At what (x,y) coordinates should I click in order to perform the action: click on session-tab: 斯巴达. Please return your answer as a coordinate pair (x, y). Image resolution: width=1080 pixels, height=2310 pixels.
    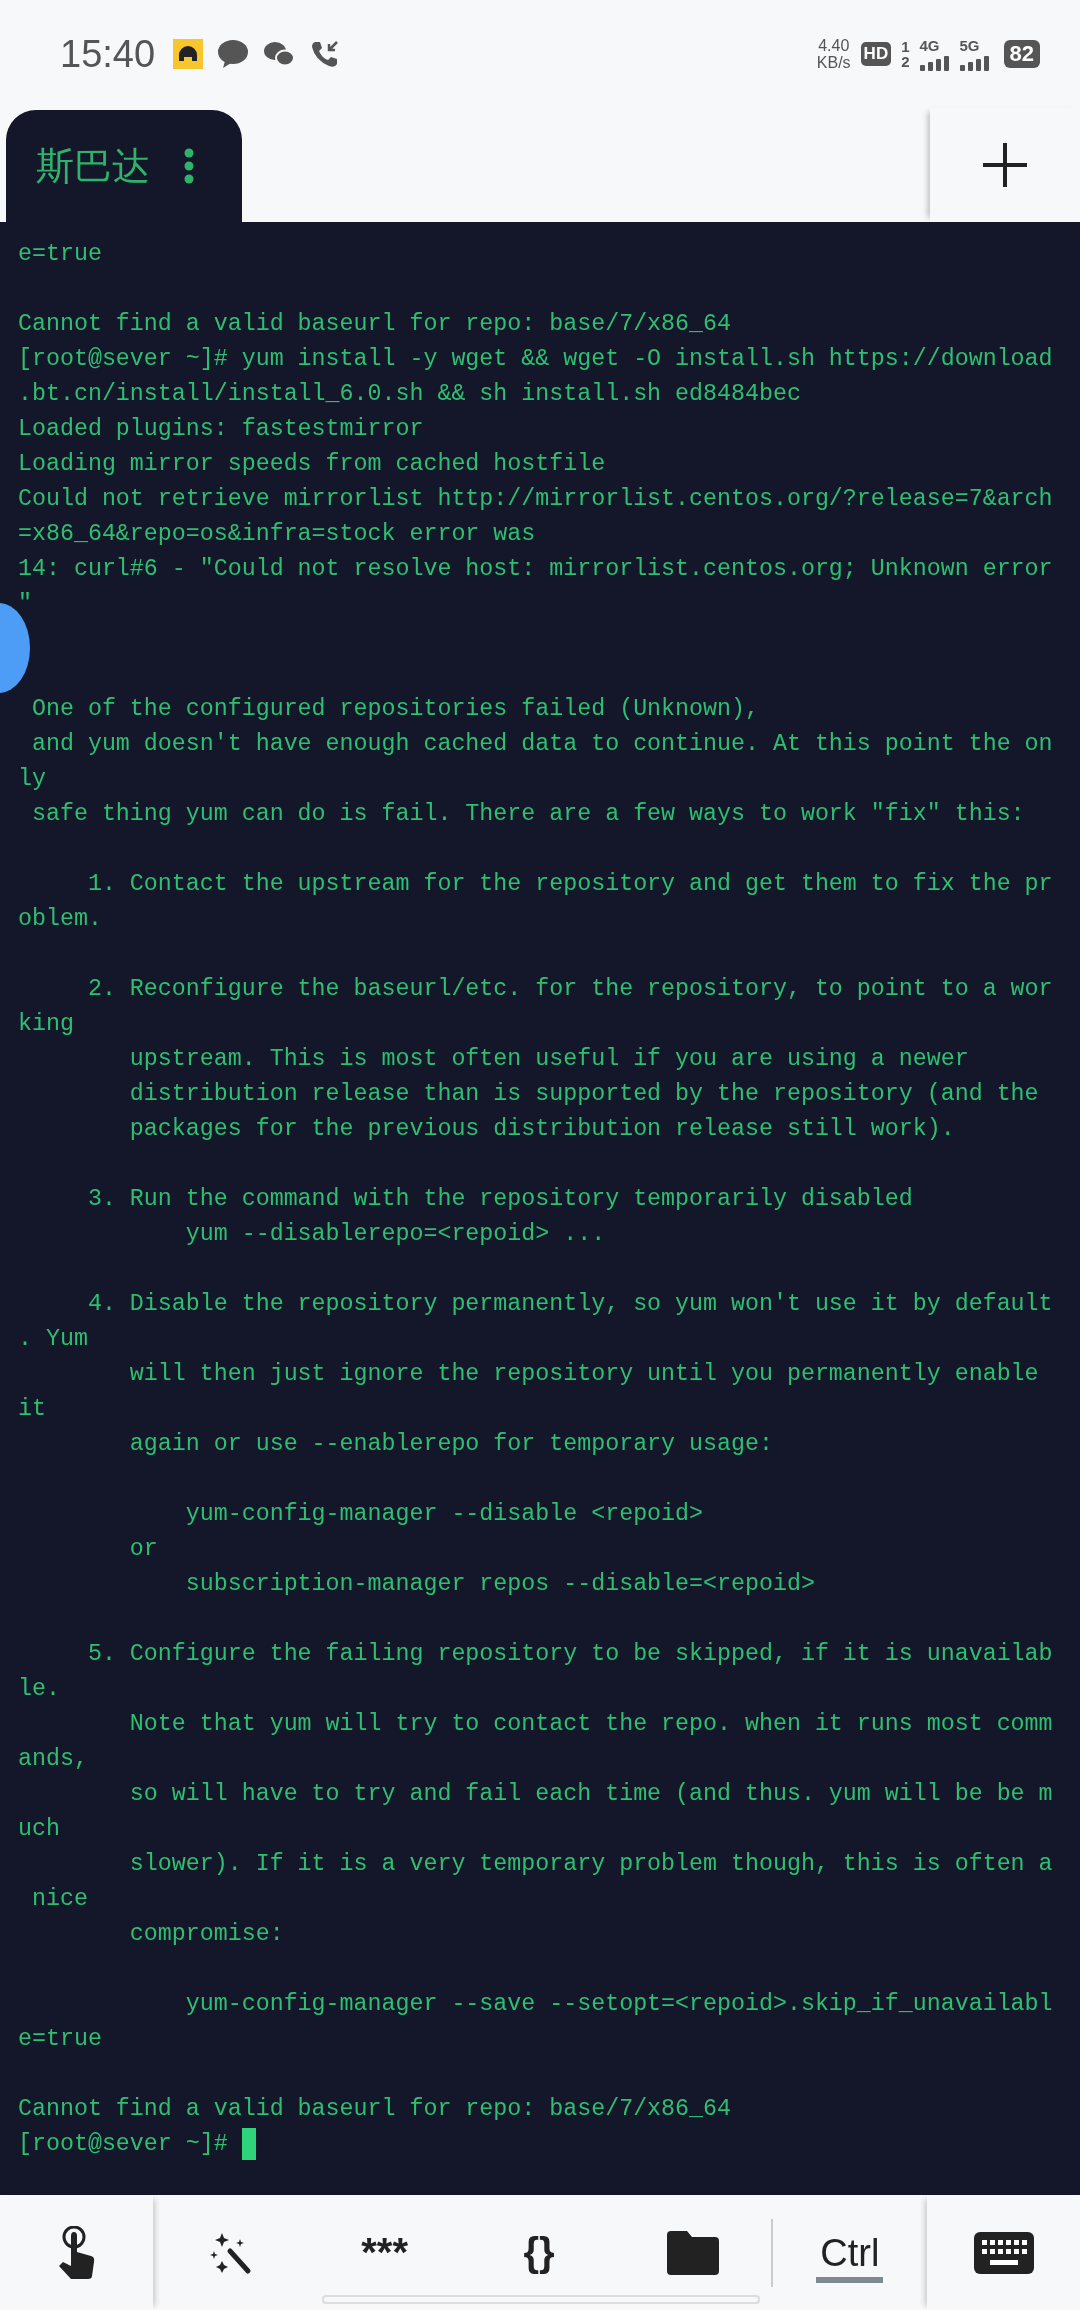
    Looking at the image, I should click on (124, 166).